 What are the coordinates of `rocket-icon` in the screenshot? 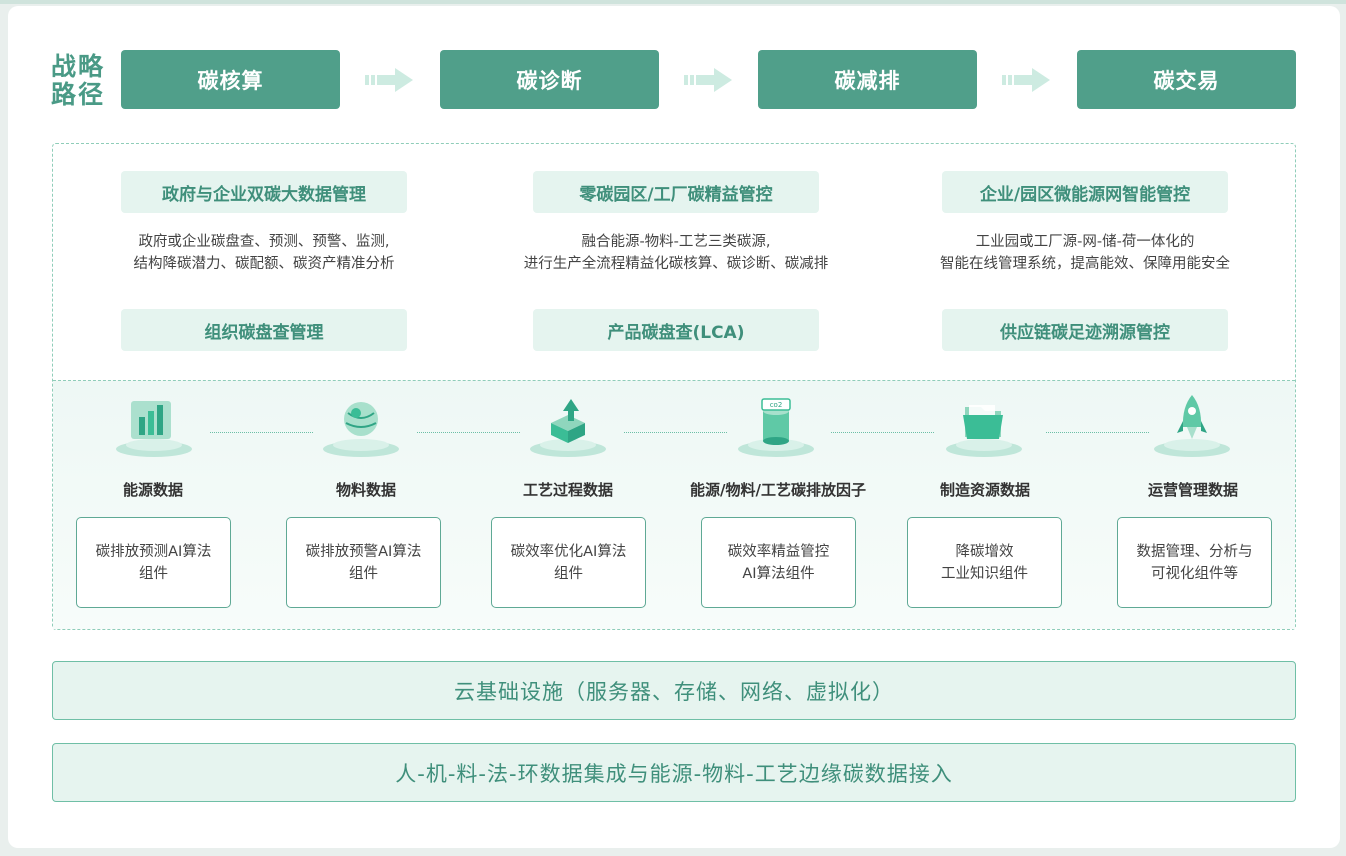 It's located at (1192, 426).